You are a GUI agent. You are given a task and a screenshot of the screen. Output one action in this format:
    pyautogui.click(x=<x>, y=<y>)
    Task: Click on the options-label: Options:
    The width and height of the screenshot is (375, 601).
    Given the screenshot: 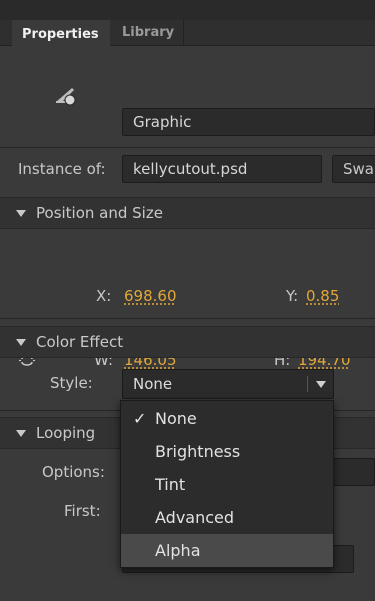 What is the action you would take?
    pyautogui.click(x=73, y=472)
    